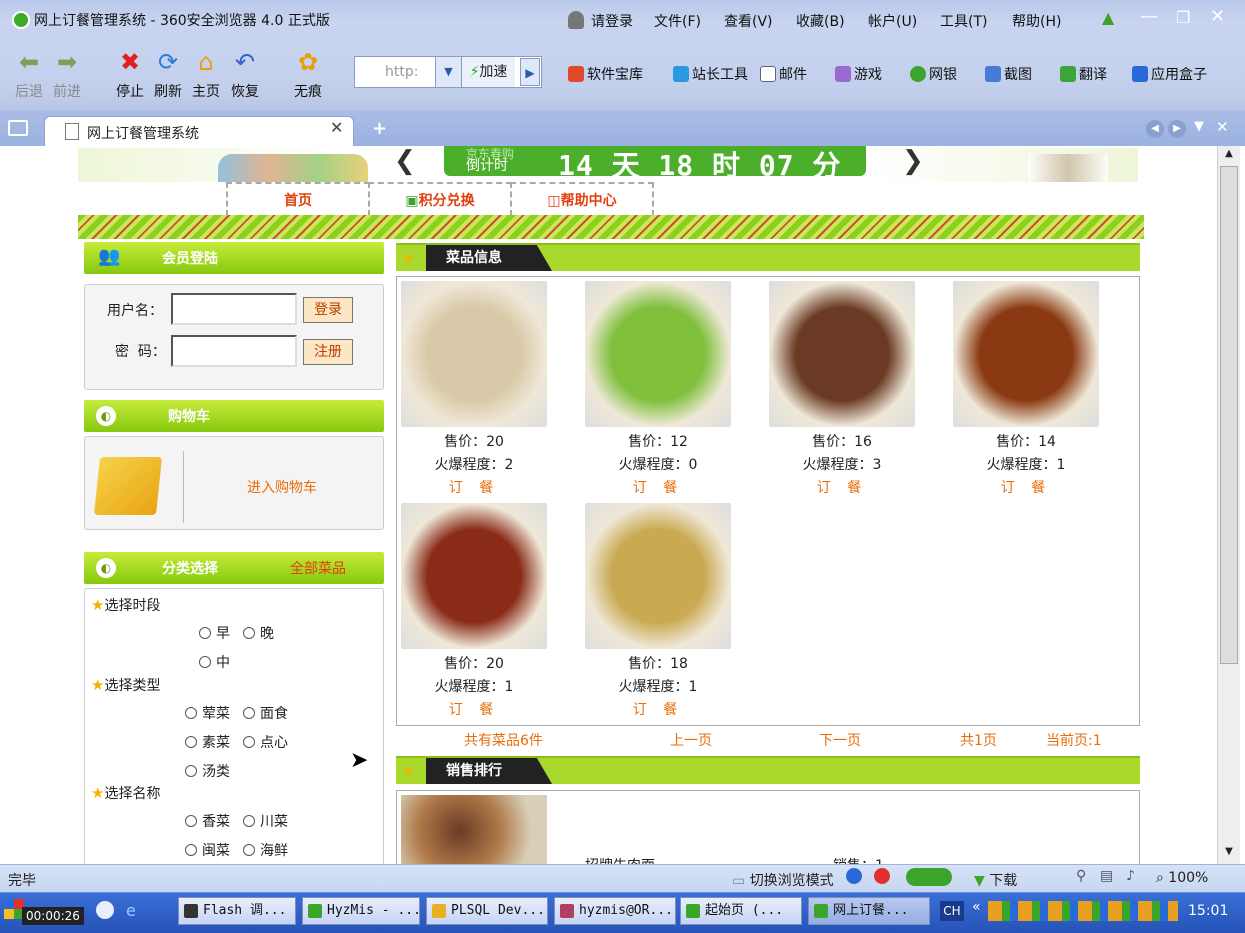 Image resolution: width=1245 pixels, height=933 pixels. Describe the element at coordinates (605, 74) in the screenshot. I see `tool-software: 软件宝库` at that location.